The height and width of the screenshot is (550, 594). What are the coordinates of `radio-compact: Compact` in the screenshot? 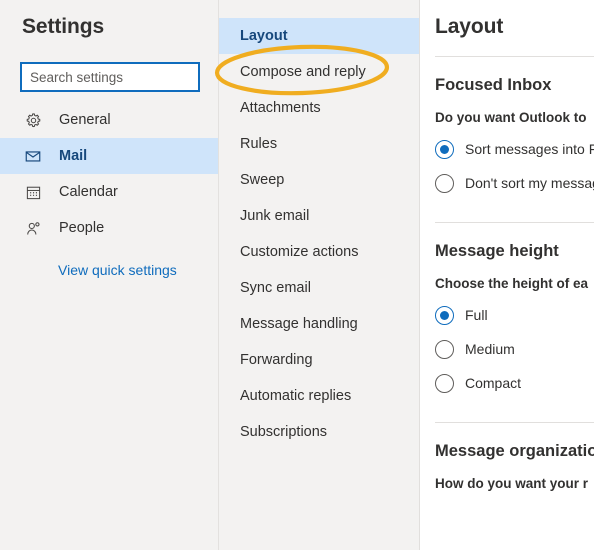 It's located at (514, 383).